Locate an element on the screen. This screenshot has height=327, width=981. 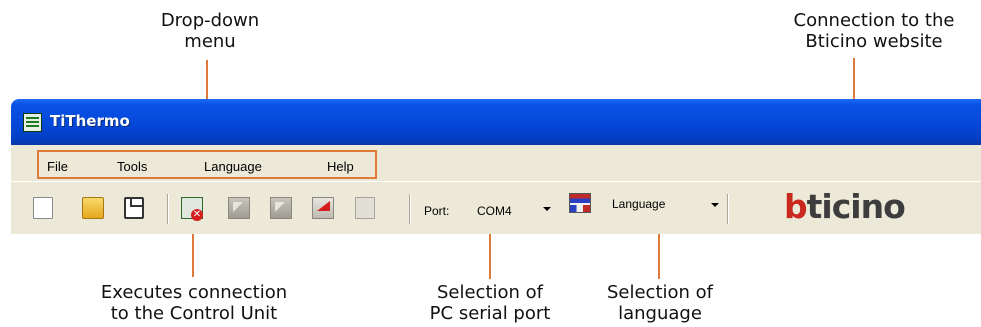
callout-dropdown-line1: Drop-down is located at coordinates (210, 20).